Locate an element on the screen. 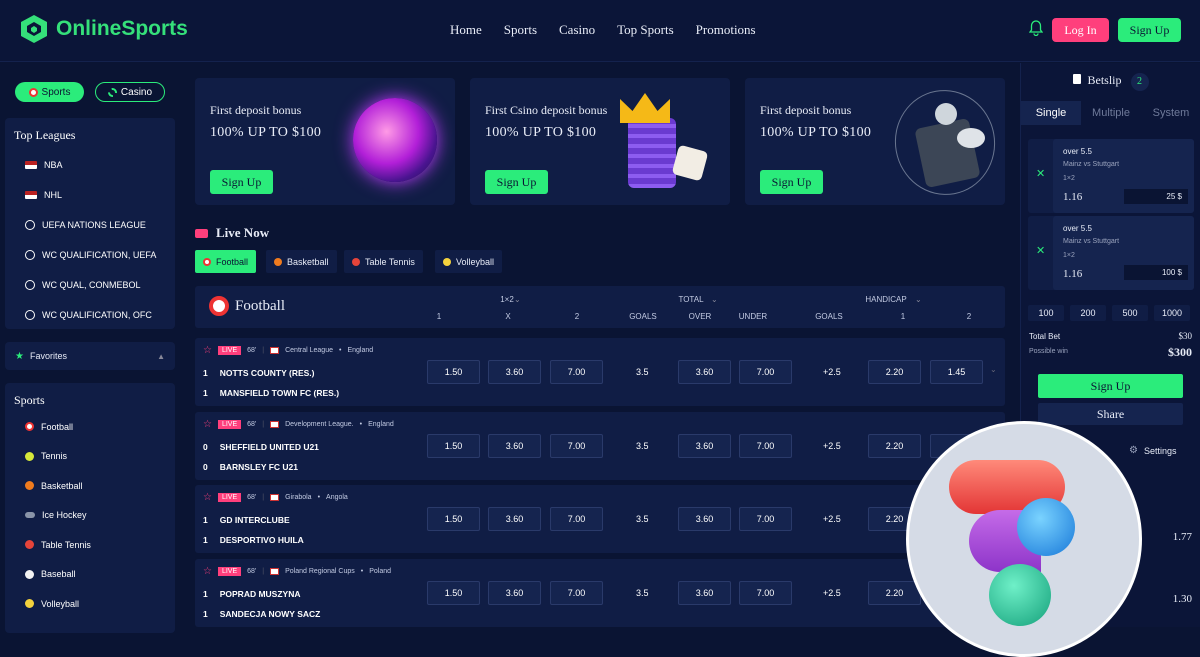 This screenshot has width=1200, height=657. nav-promotions: Promotions is located at coordinates (726, 30).